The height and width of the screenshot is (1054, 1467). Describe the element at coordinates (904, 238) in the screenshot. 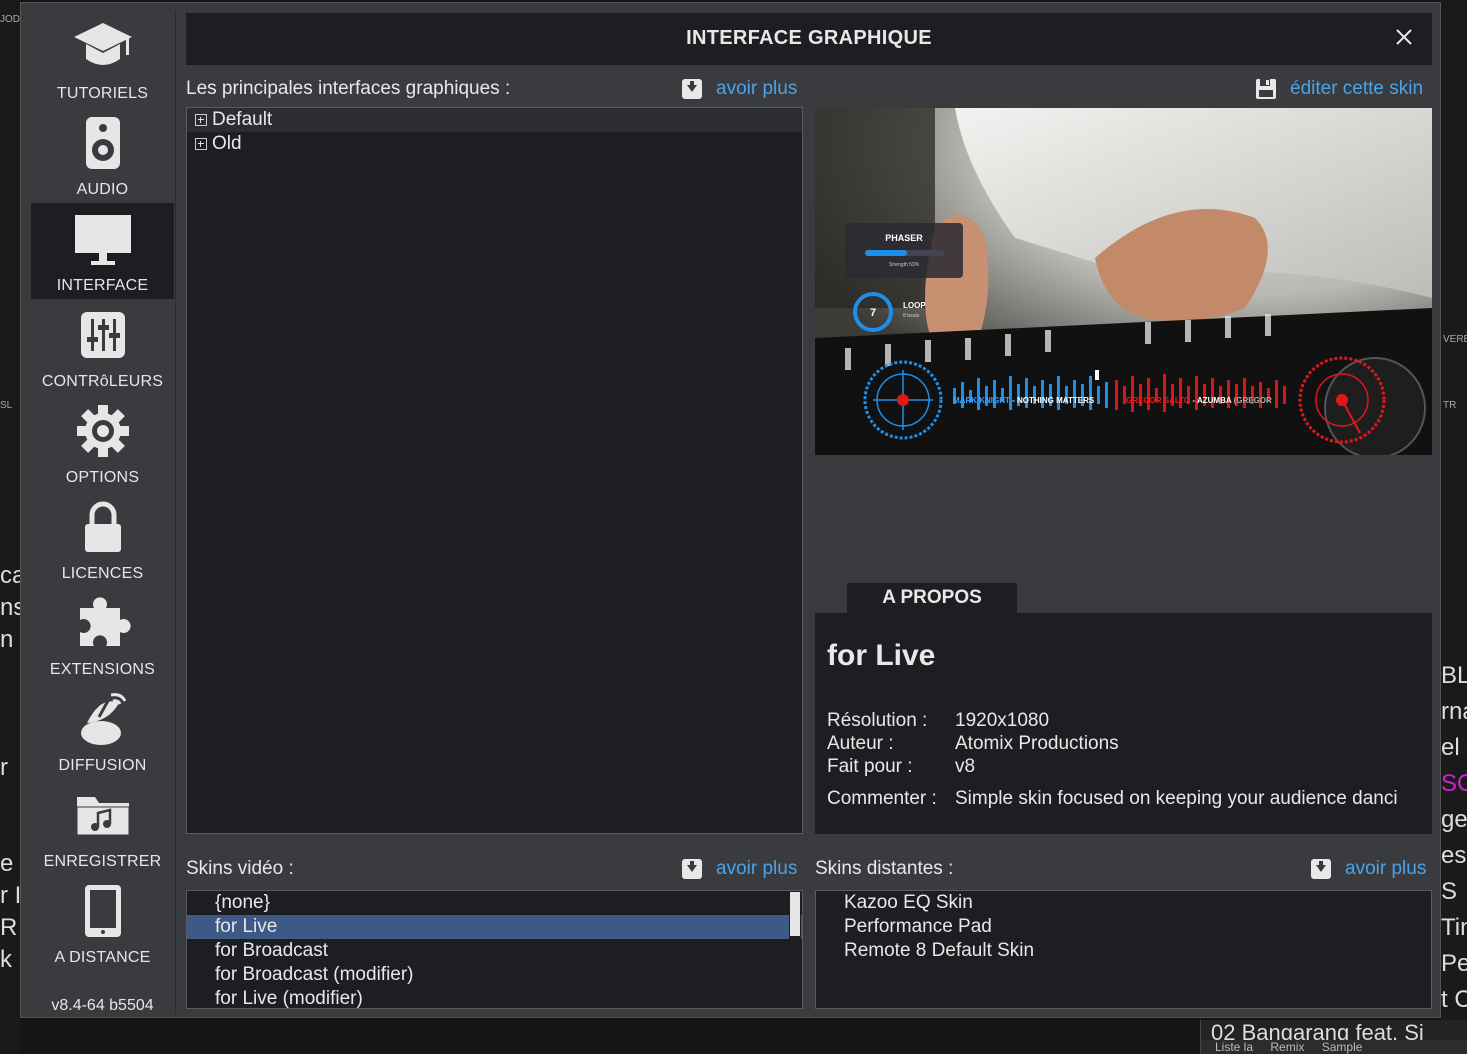

I see `preview-fx-name: PHASER` at that location.